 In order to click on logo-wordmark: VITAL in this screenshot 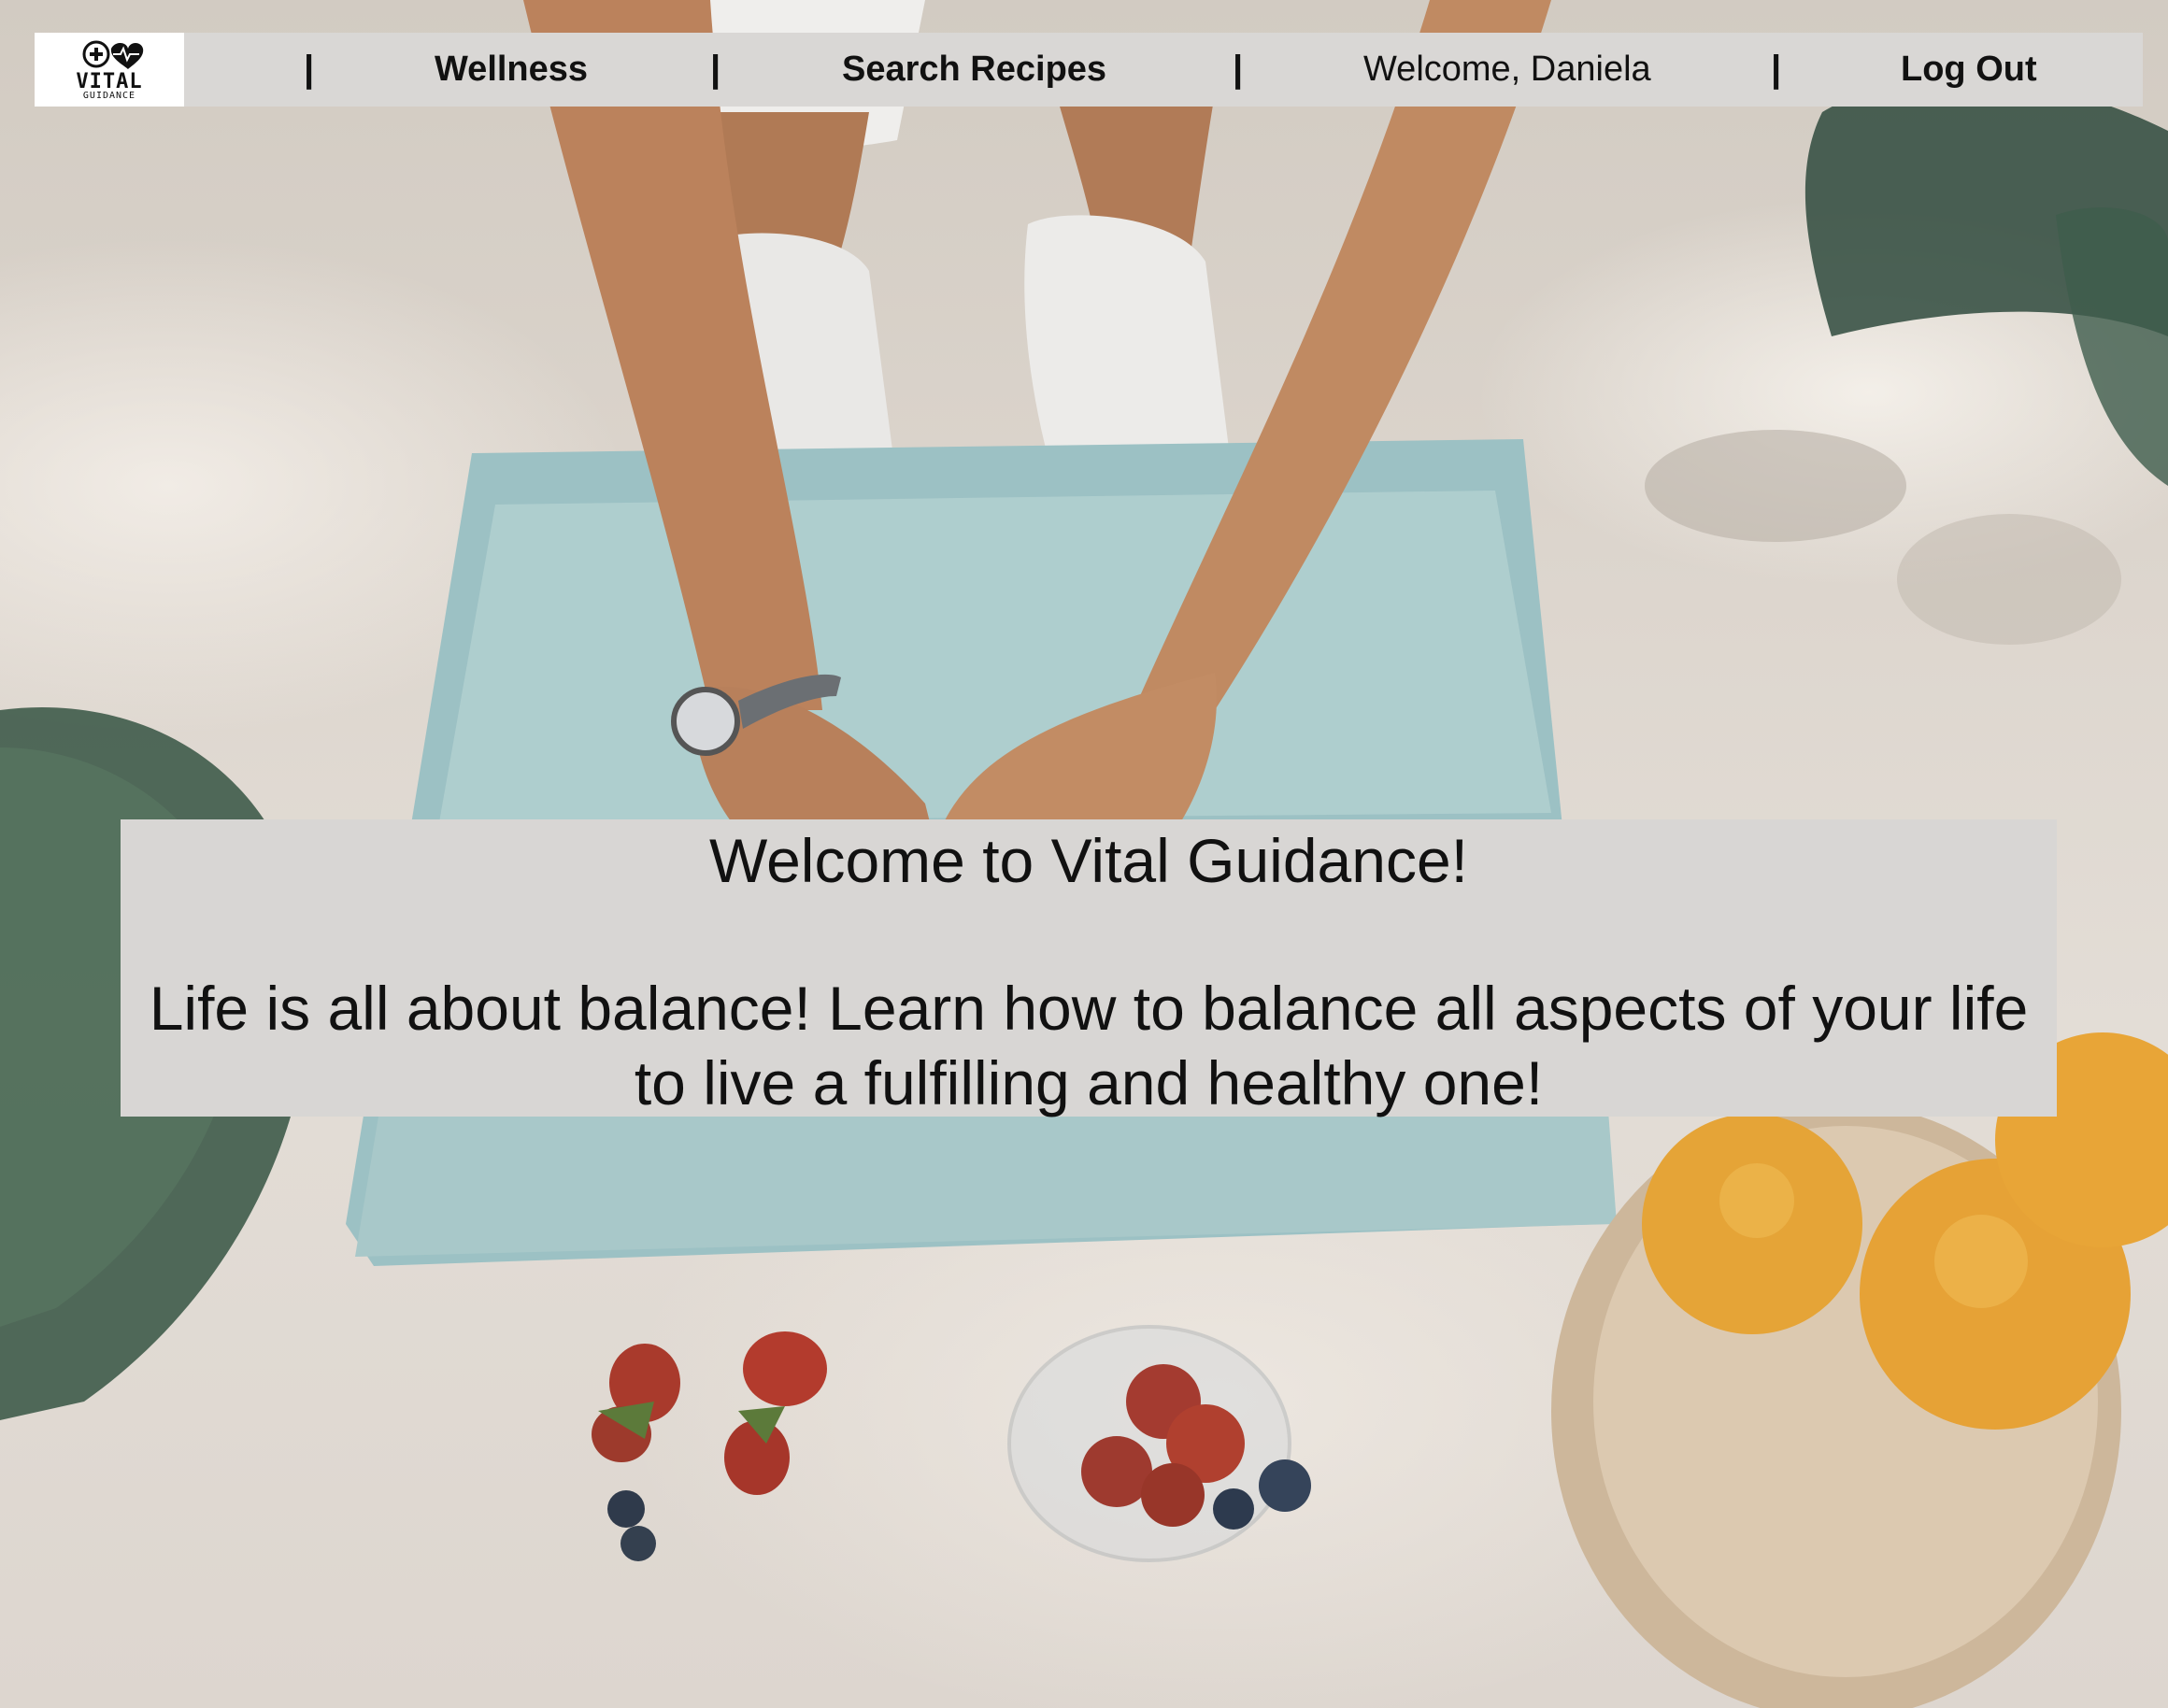, I will do `click(109, 81)`.